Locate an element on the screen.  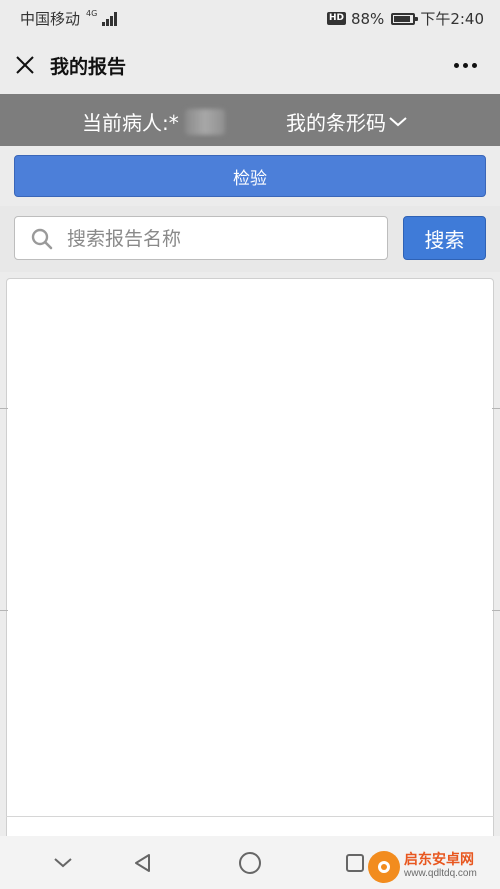
battery-percent: 88% is located at coordinates (367, 18).